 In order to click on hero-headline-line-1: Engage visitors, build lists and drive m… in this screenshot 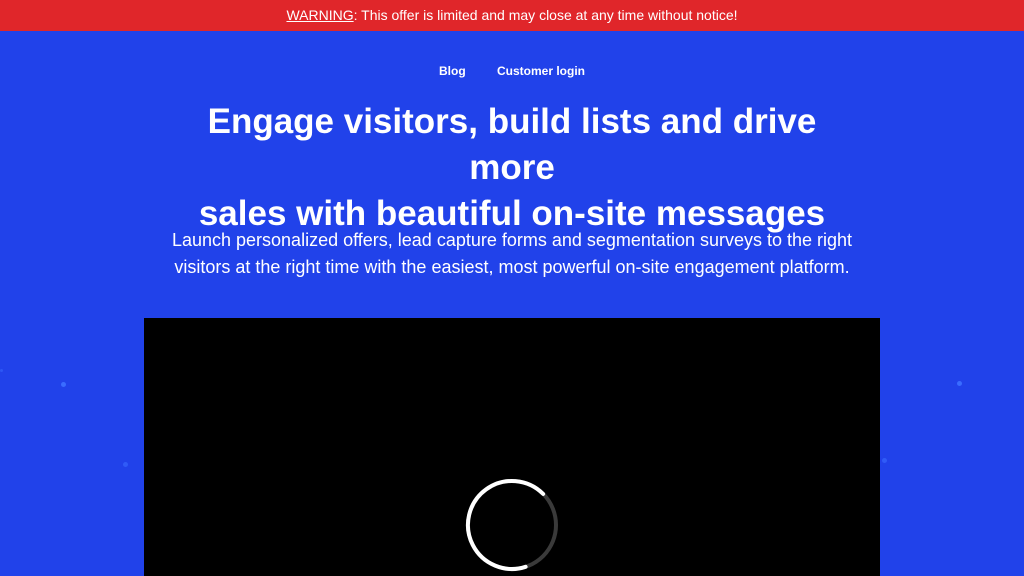, I will do `click(512, 144)`.